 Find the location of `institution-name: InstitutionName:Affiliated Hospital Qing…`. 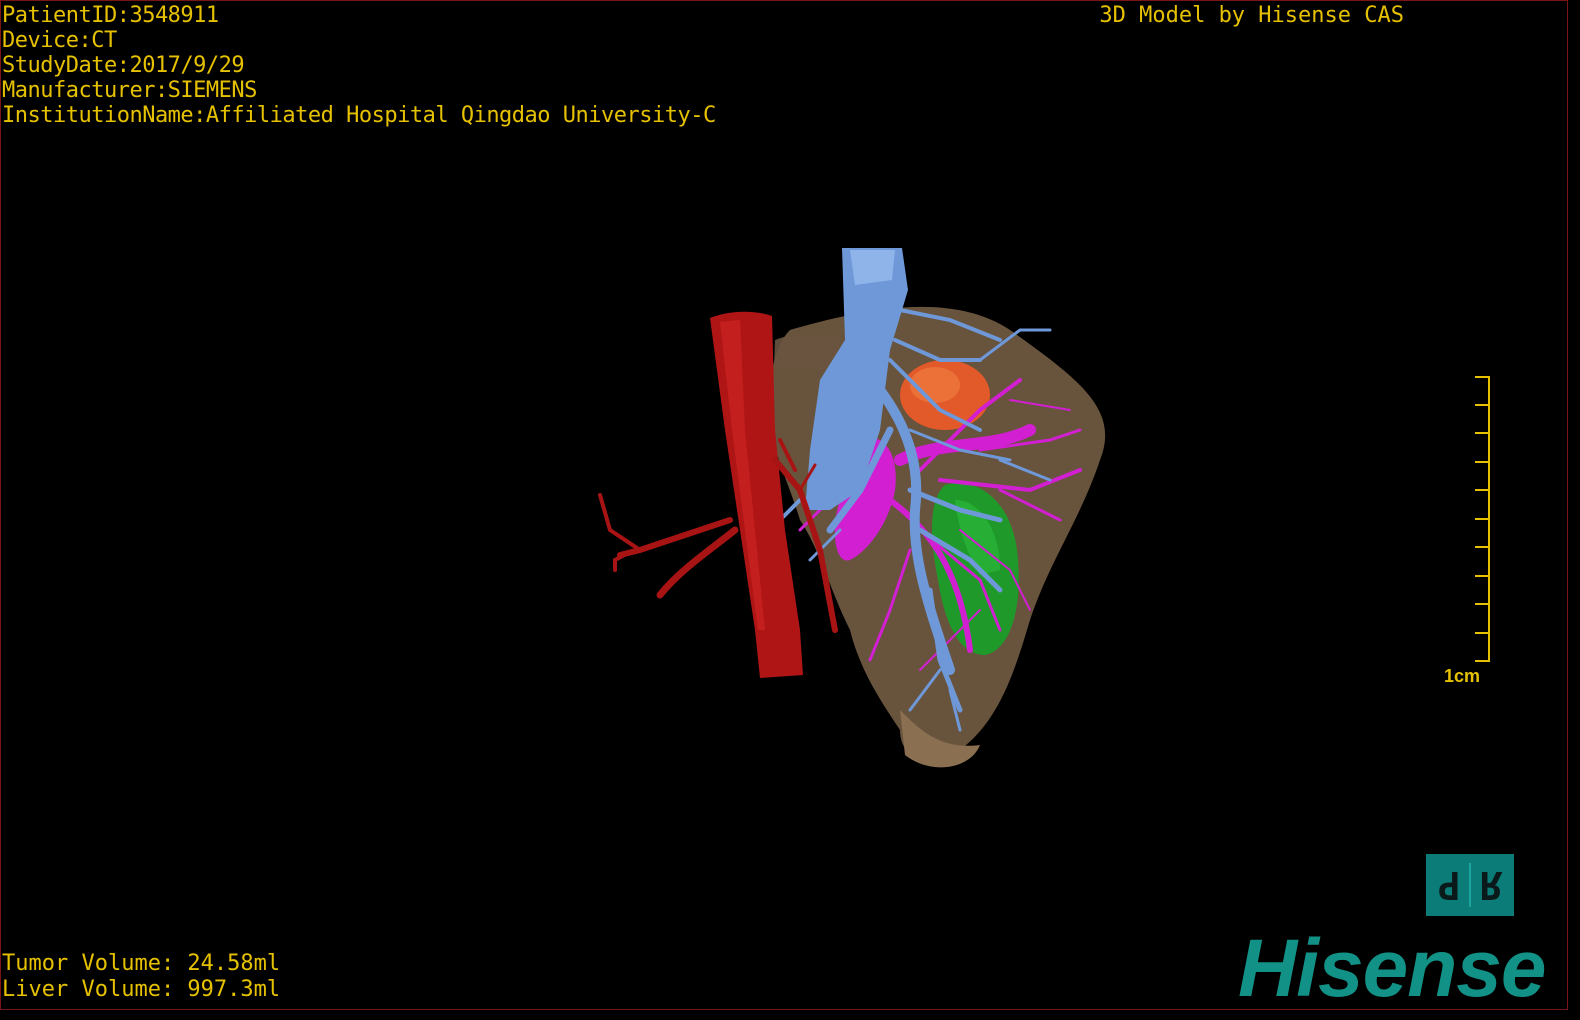

institution-name: InstitutionName:Affiliated Hospital Qing… is located at coordinates (359, 115).